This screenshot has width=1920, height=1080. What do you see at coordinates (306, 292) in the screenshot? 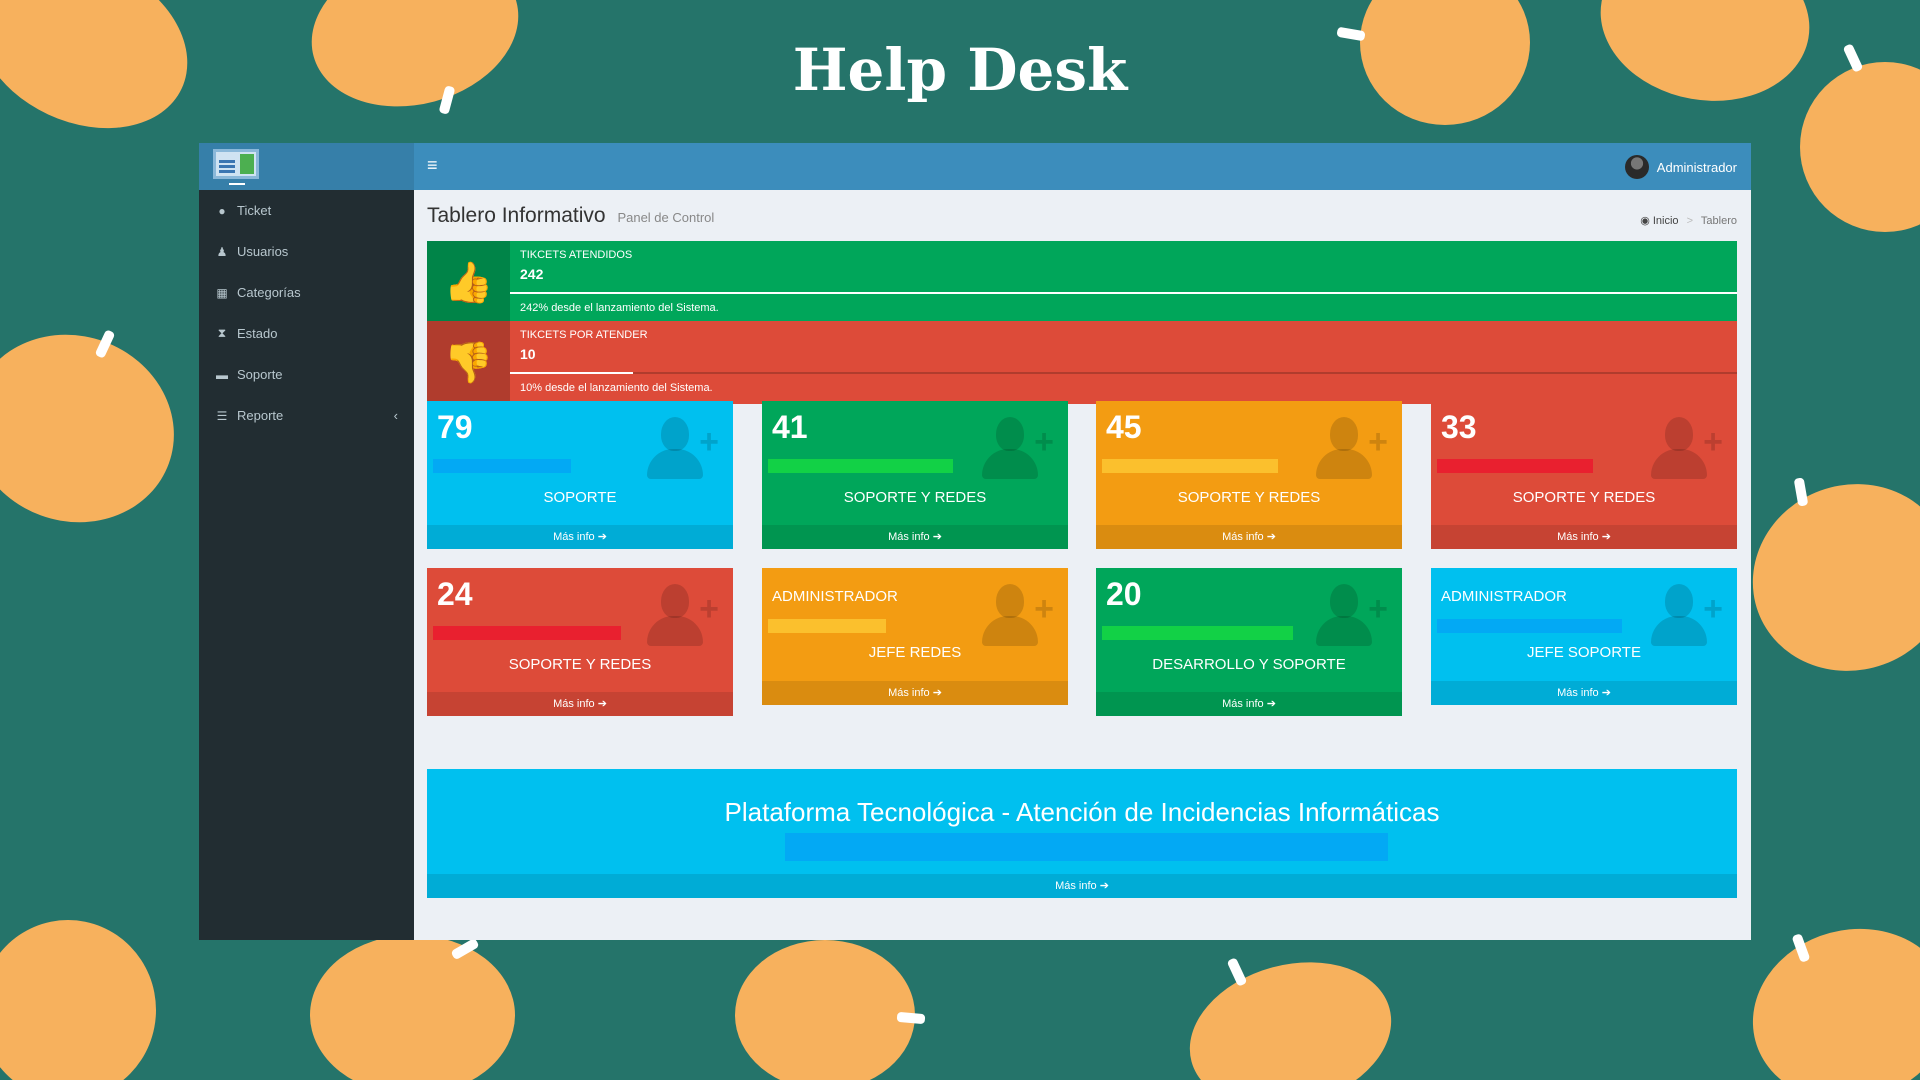
I see `sidebar-item-categorias: ▦ Categorías` at bounding box center [306, 292].